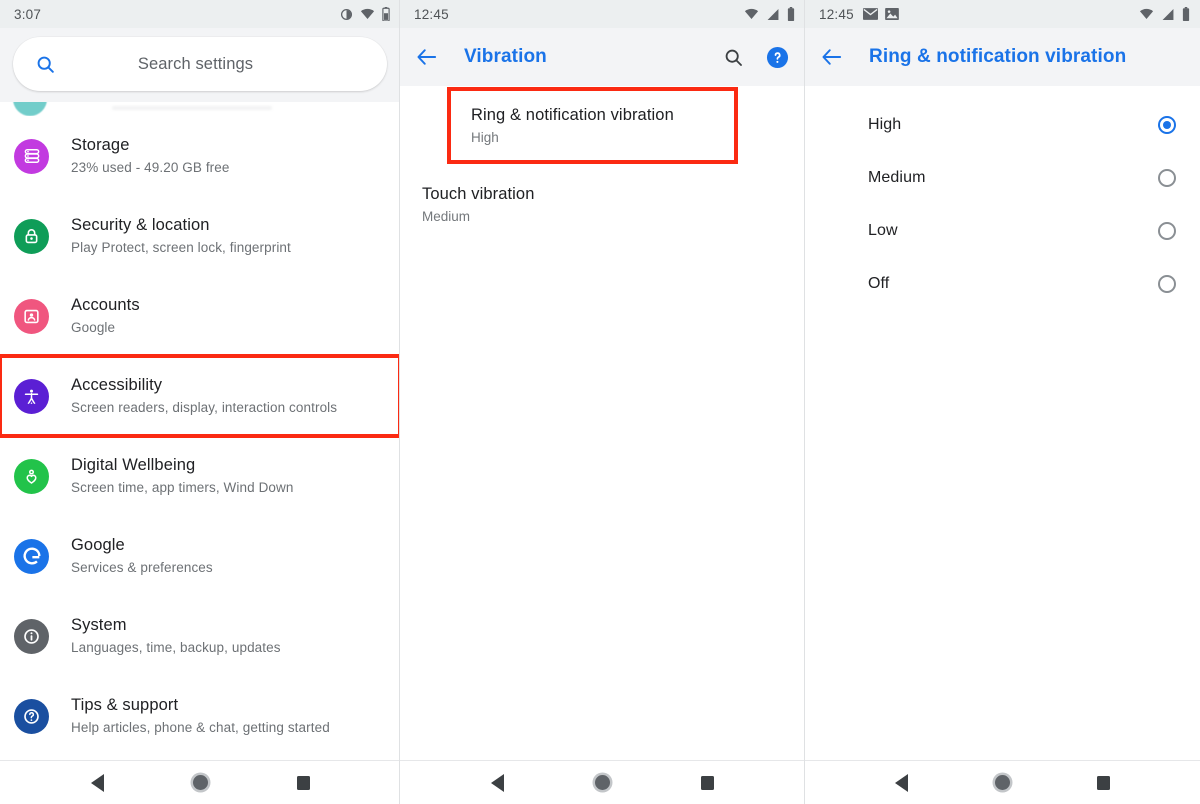 The width and height of the screenshot is (1200, 804). Describe the element at coordinates (150, 156) in the screenshot. I see `row-texts: Storage 23% used - 49.20 GB free` at that location.